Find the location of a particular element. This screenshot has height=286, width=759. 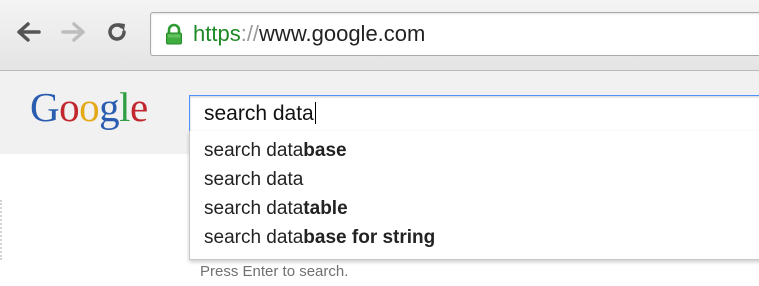

suggestion-completion: table is located at coordinates (325, 208).